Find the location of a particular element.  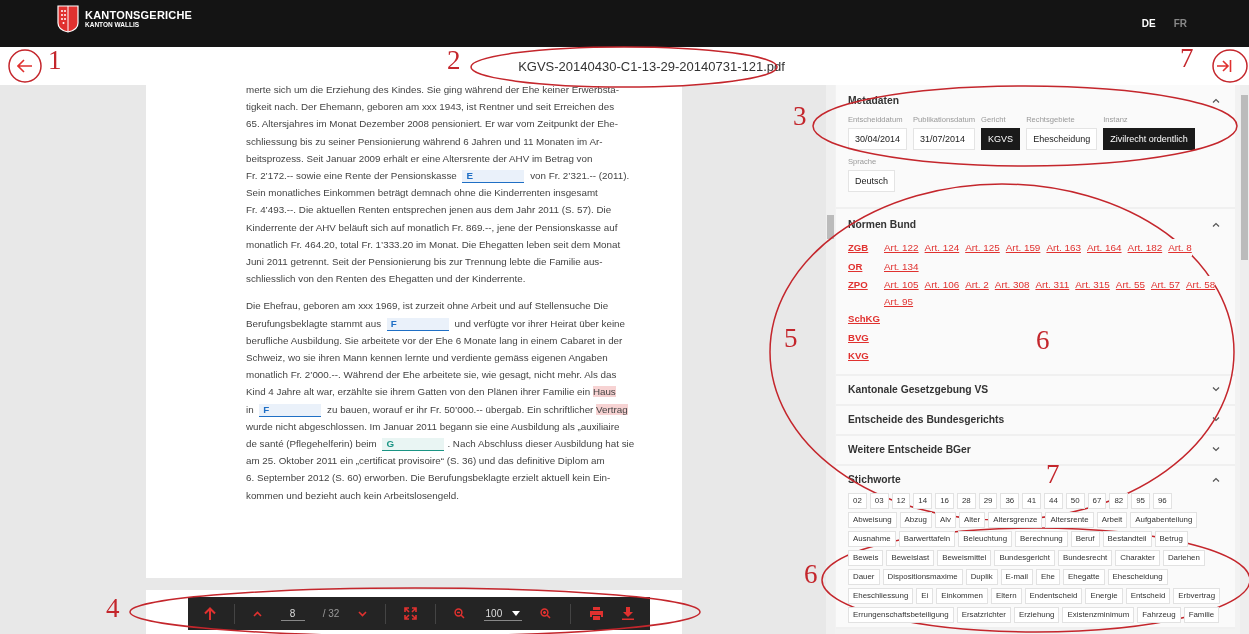

article-link: Art. 8 is located at coordinates (1180, 247).